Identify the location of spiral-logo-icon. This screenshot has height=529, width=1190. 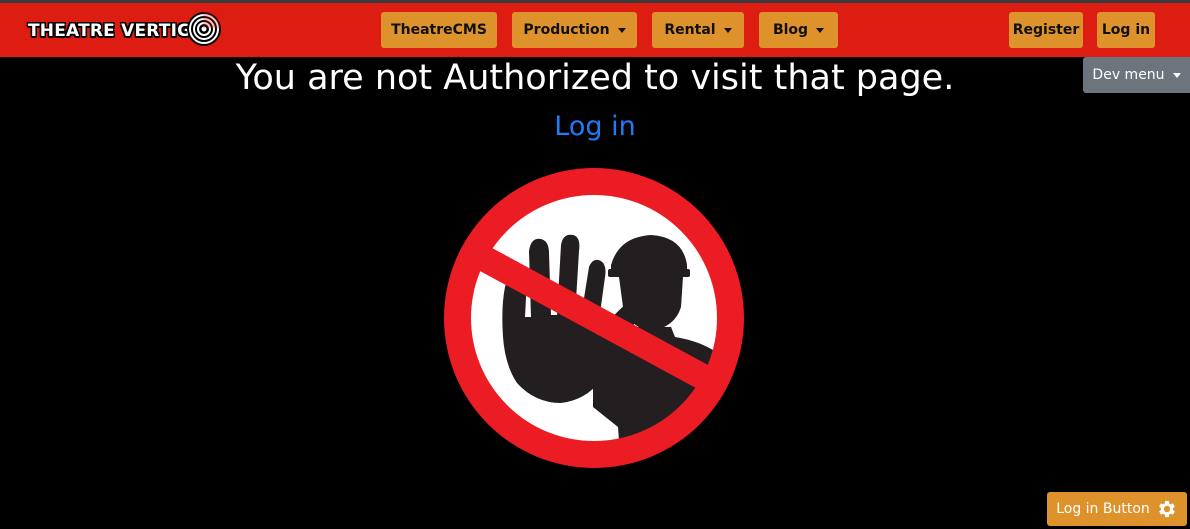
(204, 28).